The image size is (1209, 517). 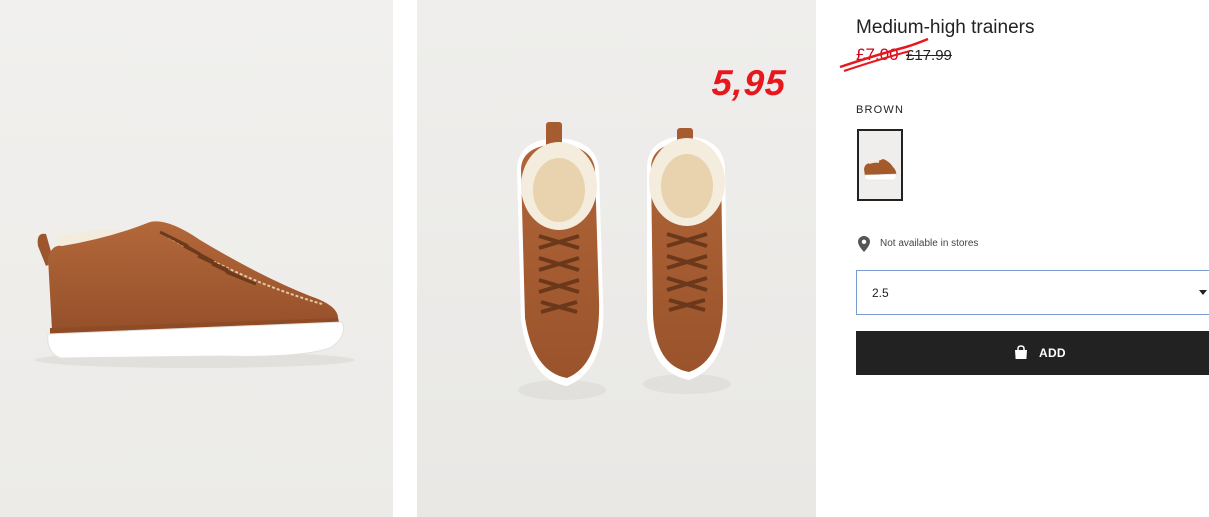 I want to click on add-button-label: ADD, so click(x=1052, y=353).